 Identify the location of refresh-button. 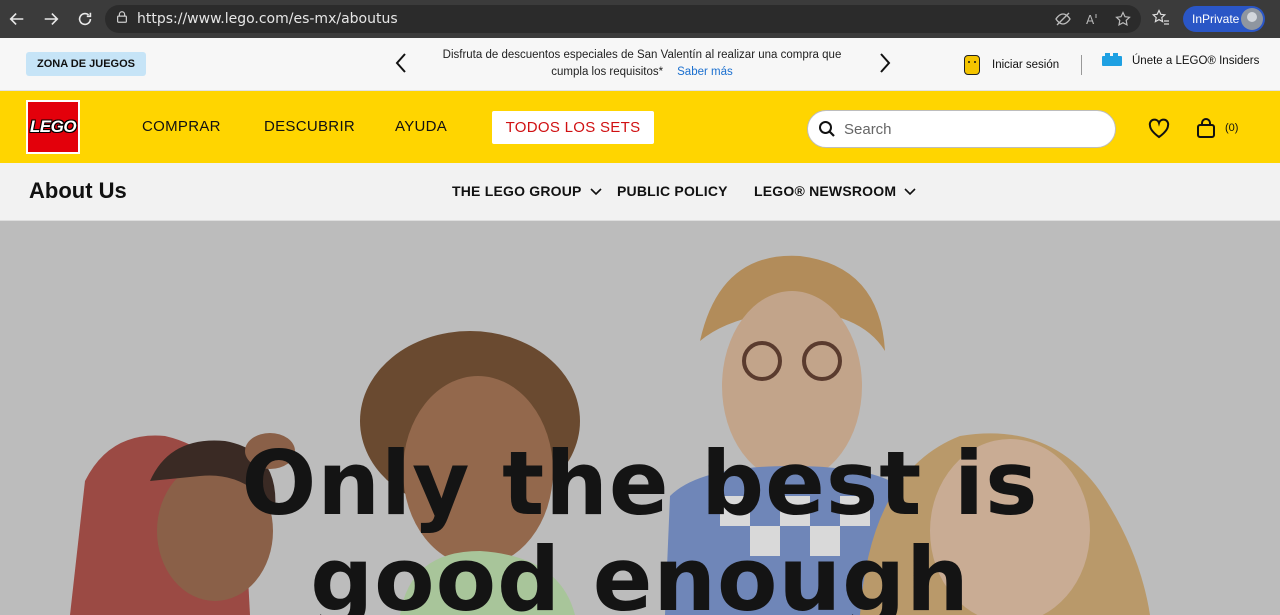
(85, 19).